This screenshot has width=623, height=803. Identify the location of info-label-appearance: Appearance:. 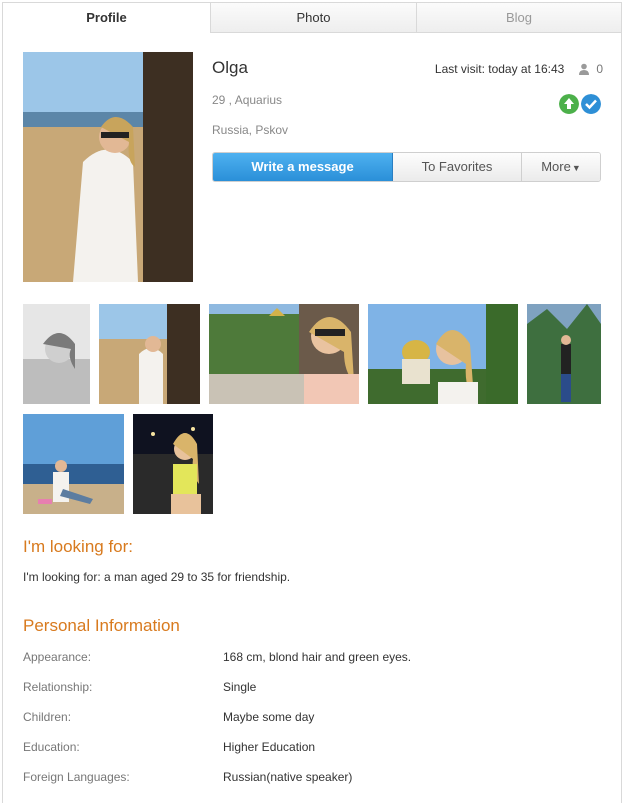
(57, 657).